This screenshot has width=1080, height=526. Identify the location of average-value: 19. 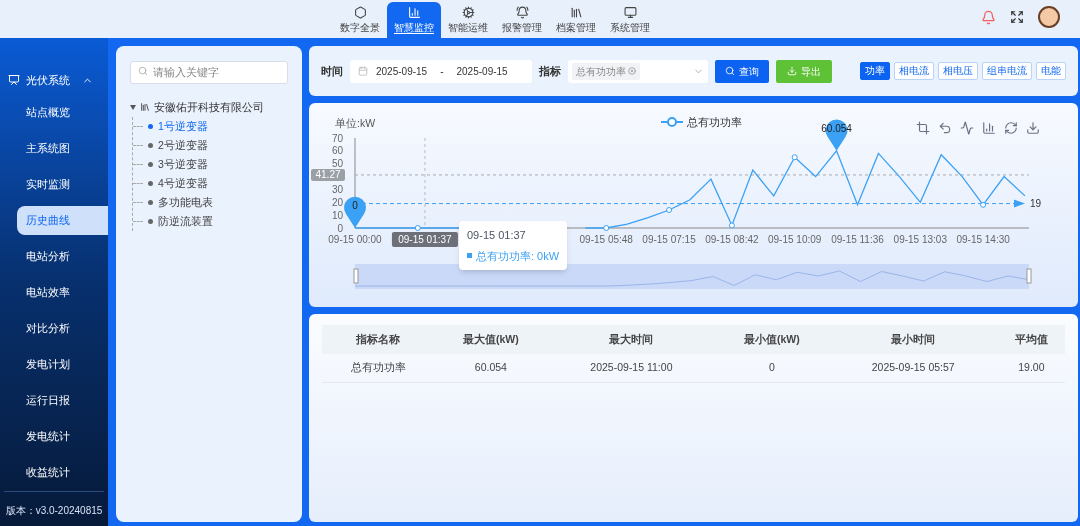
(1036, 204).